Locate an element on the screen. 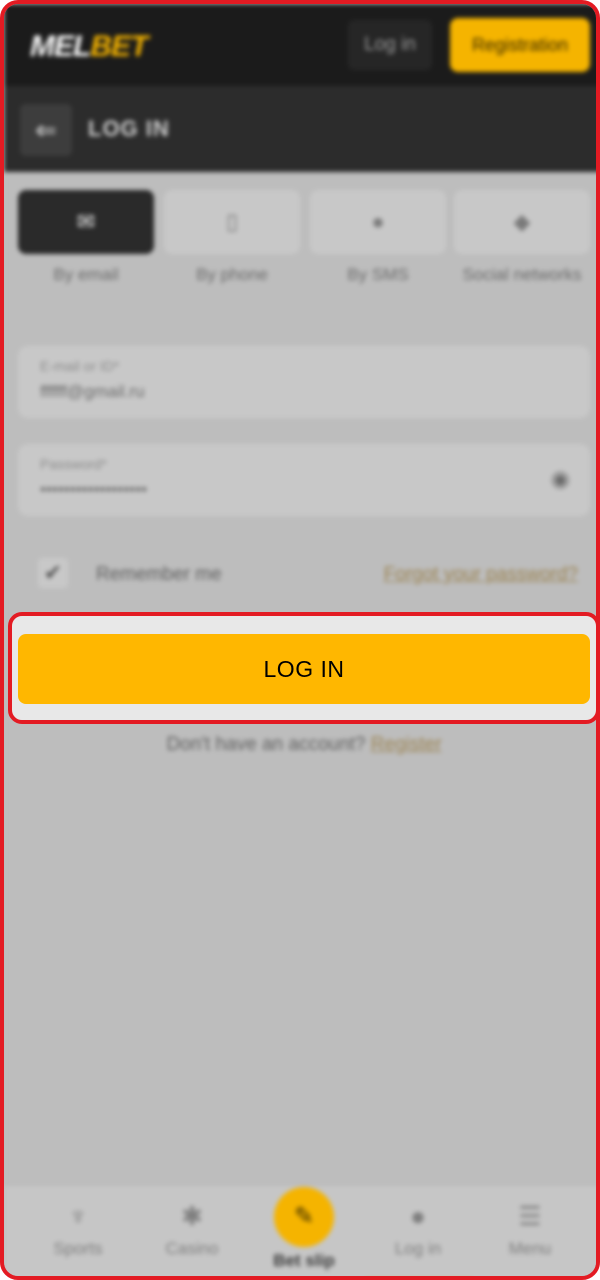  chat-bubble-icon: ● is located at coordinates (378, 221).